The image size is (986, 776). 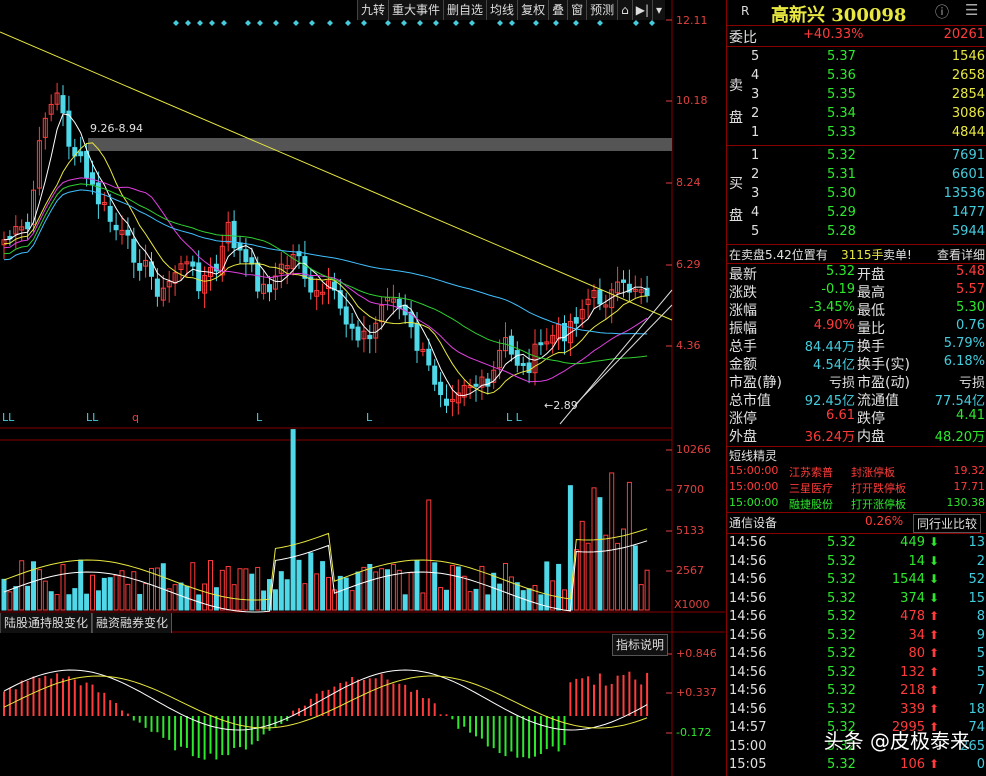 I want to click on buy-row: 3 5.30 13536, so click(x=856, y=195).